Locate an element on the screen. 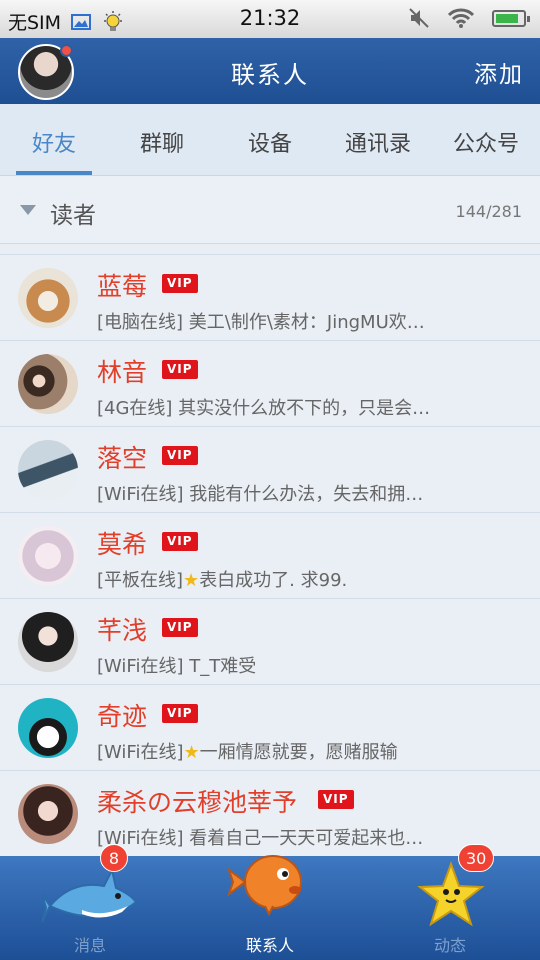 Image resolution: width=540 pixels, height=960 pixels. bottom-nav: 8 消息 联系人 30 动态 is located at coordinates (270, 902).